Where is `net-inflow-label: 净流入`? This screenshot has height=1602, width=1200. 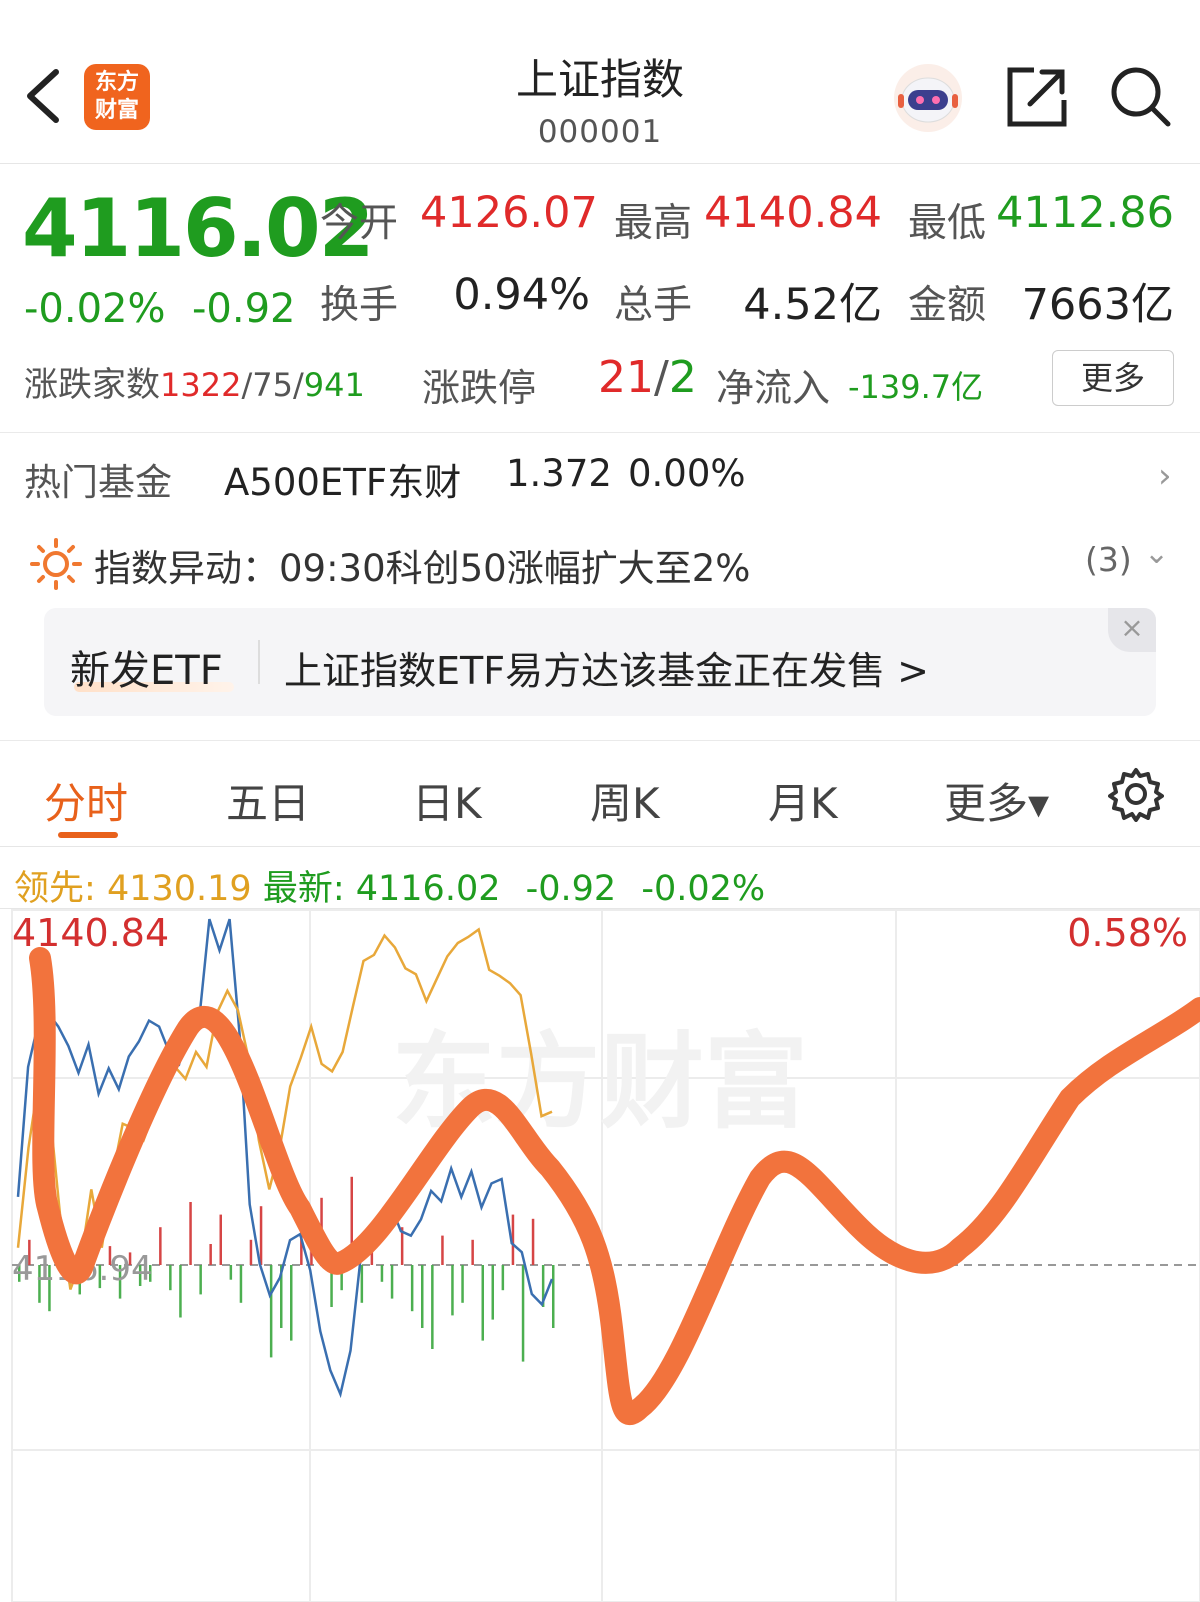 net-inflow-label: 净流入 is located at coordinates (773, 388).